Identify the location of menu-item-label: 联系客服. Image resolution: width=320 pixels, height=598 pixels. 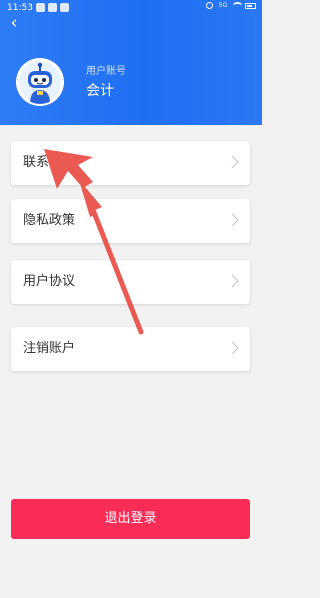
(49, 162).